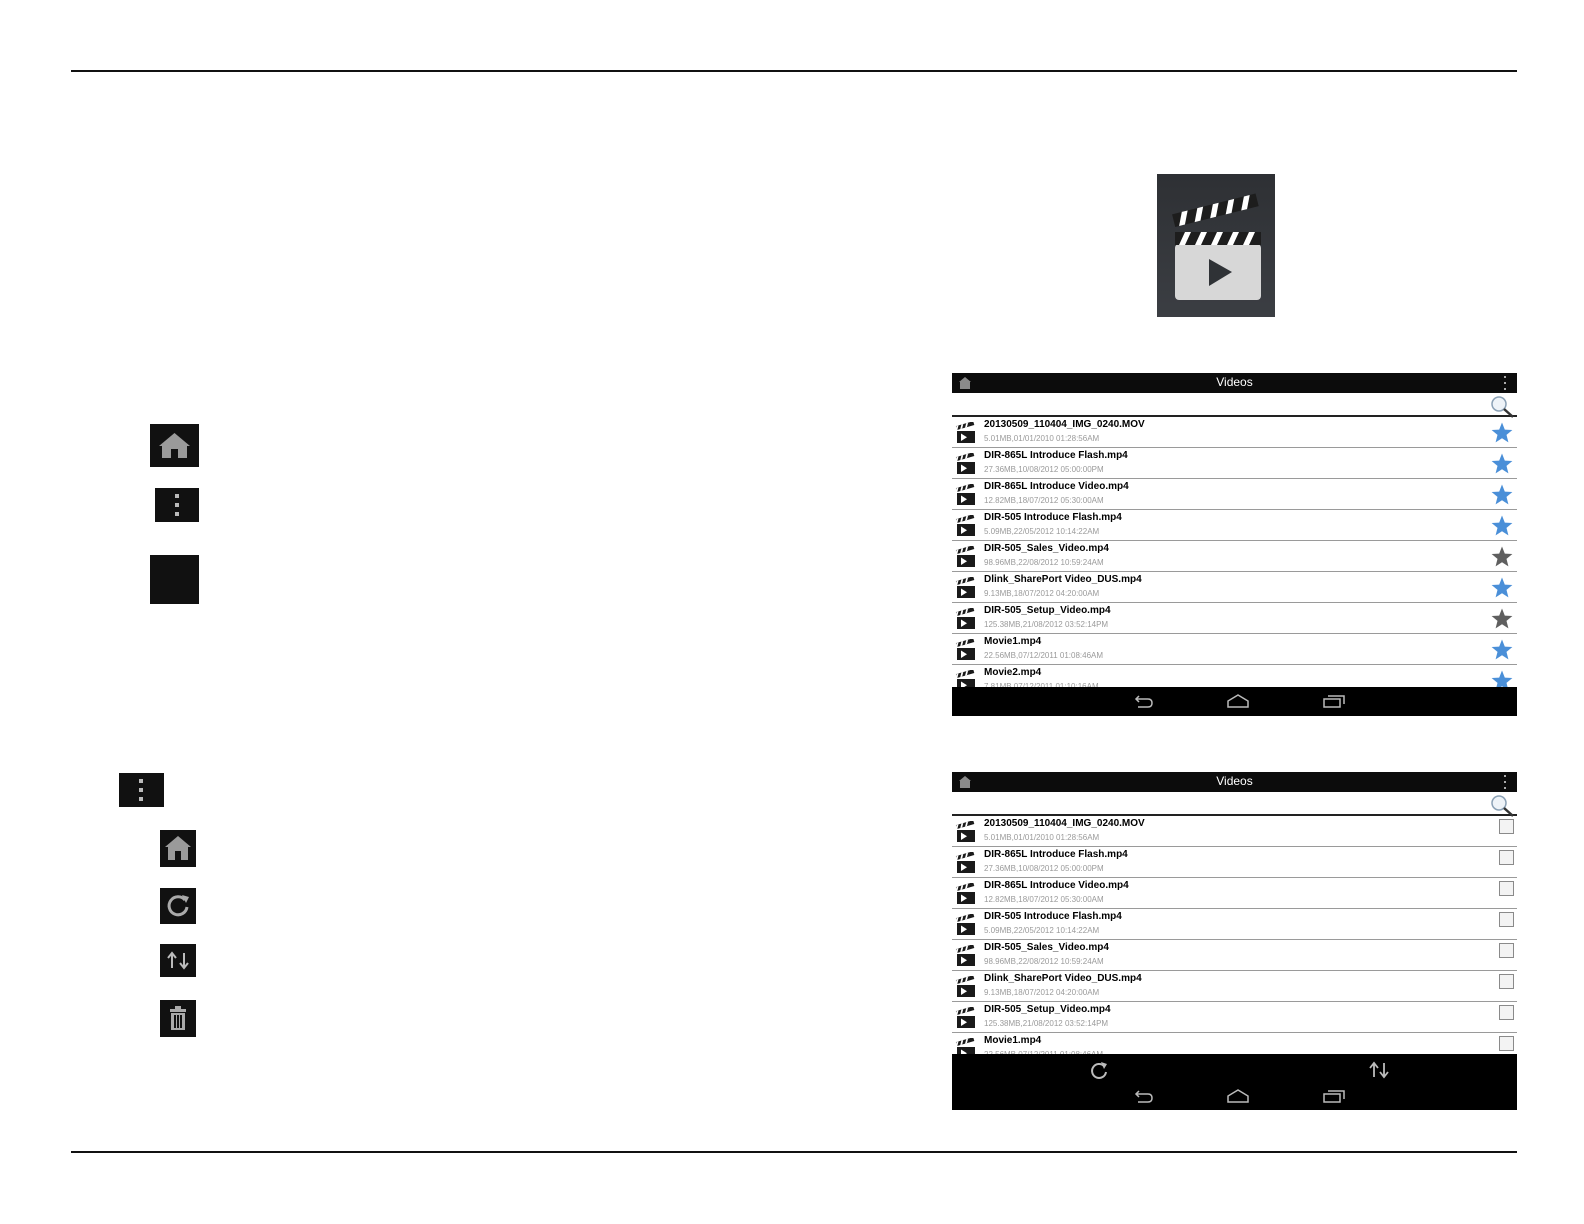 Image resolution: width=1584 pixels, height=1224 pixels. I want to click on top-rule, so click(794, 71).